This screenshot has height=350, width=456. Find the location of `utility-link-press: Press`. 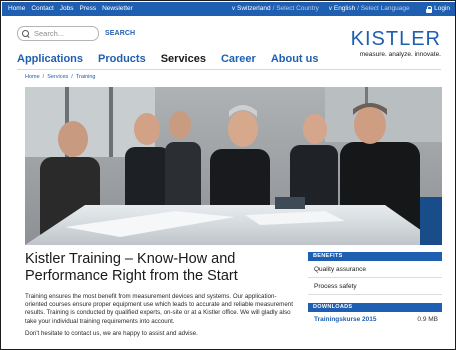

utility-link-press: Press is located at coordinates (87, 8).